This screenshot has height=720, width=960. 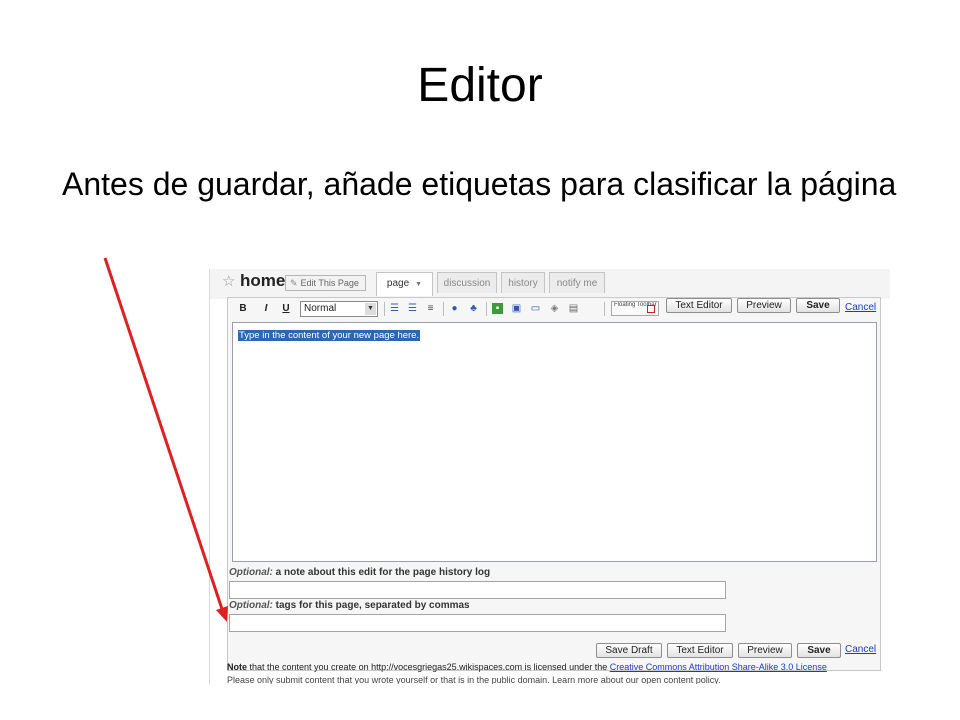 I want to click on tab-history-label: history, so click(x=523, y=283).